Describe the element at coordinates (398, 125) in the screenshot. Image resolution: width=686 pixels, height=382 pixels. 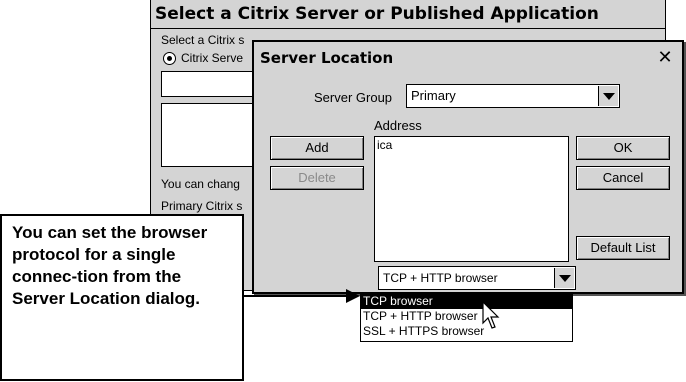
I see `address-label: Address` at that location.